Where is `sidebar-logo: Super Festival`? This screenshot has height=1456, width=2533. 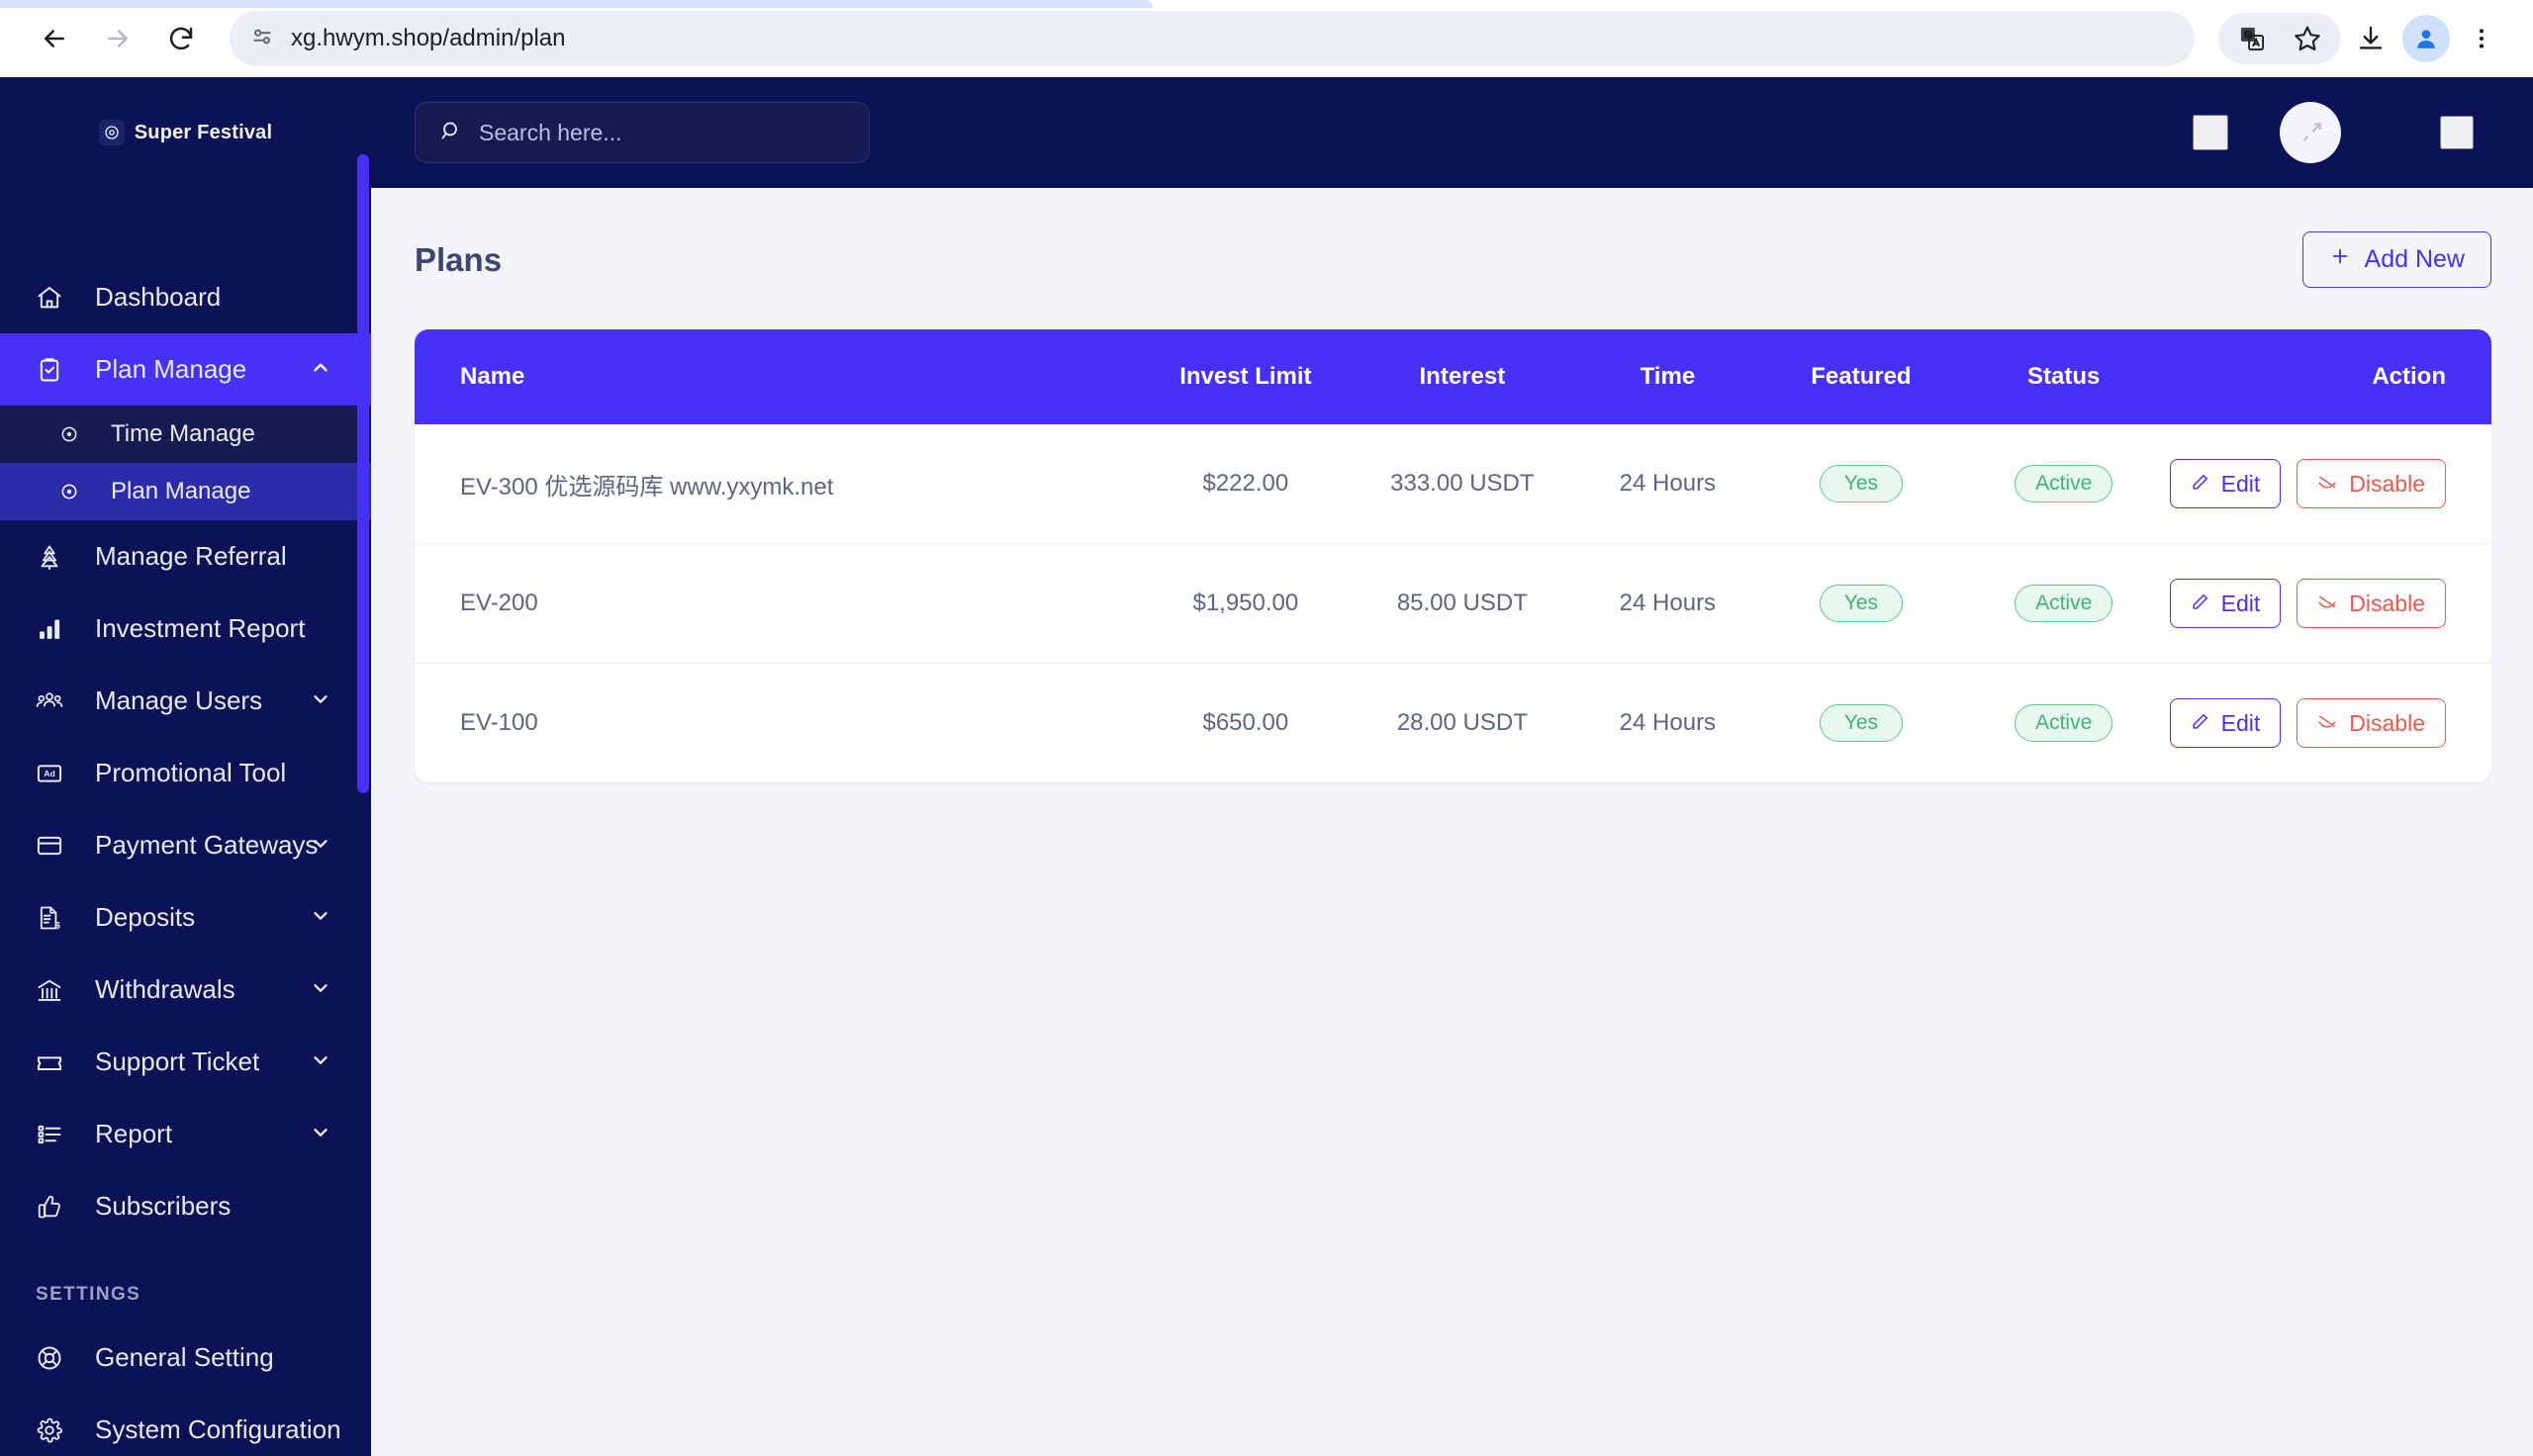
sidebar-logo: Super Festival is located at coordinates (186, 132).